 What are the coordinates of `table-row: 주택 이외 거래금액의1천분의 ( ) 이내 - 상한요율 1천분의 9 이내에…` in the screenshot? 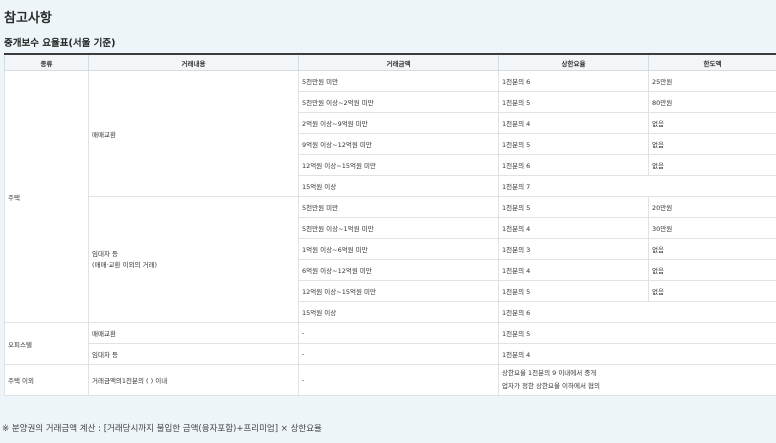 It's located at (390, 380).